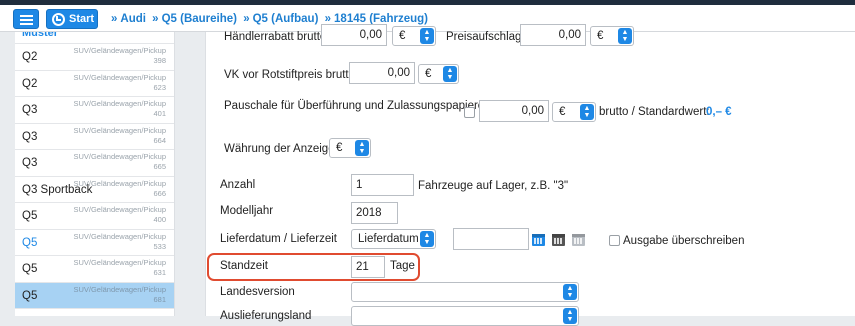 The height and width of the screenshot is (326, 855). Describe the element at coordinates (247, 211) in the screenshot. I see `modelljahr-label: Modelljahr` at that location.